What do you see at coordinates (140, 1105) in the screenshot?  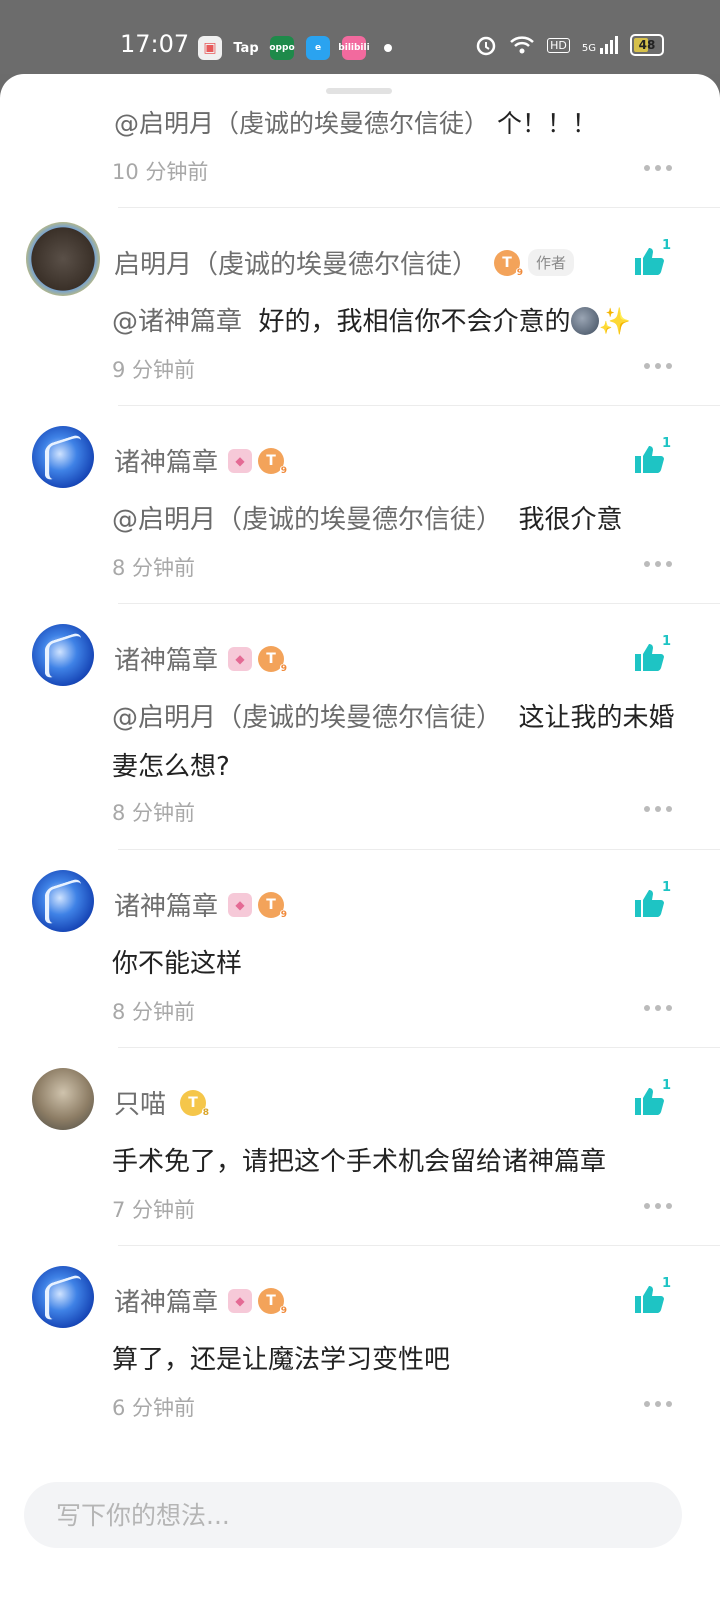 I see `author-name: 只喵` at bounding box center [140, 1105].